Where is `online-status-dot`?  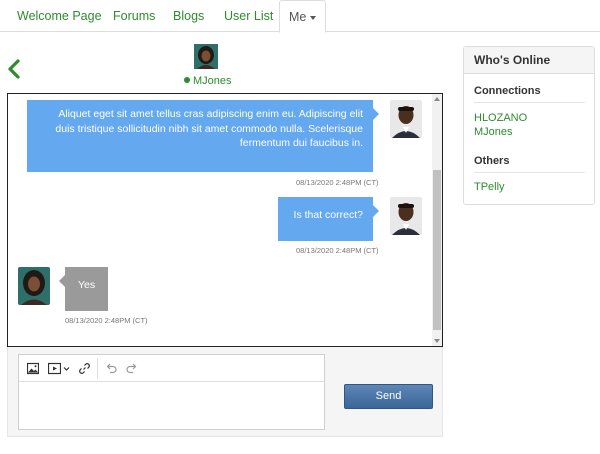 online-status-dot is located at coordinates (187, 80).